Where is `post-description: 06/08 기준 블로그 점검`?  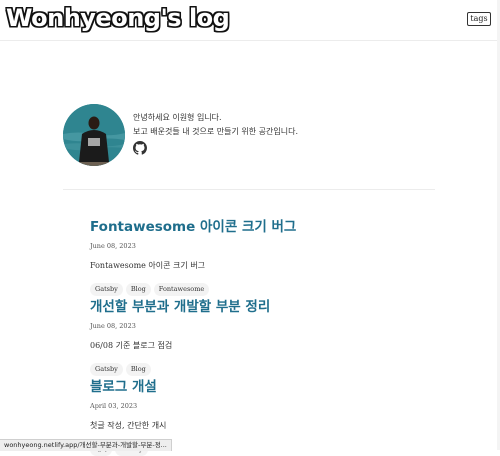
post-description: 06/08 기준 블로그 점검 is located at coordinates (131, 345).